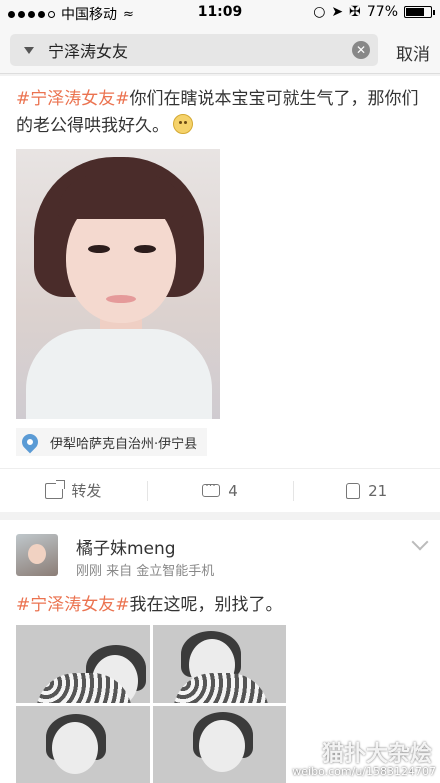 The image size is (440, 783). What do you see at coordinates (376, 754) in the screenshot?
I see `watermark-logo: 猫扑大杂烩` at bounding box center [376, 754].